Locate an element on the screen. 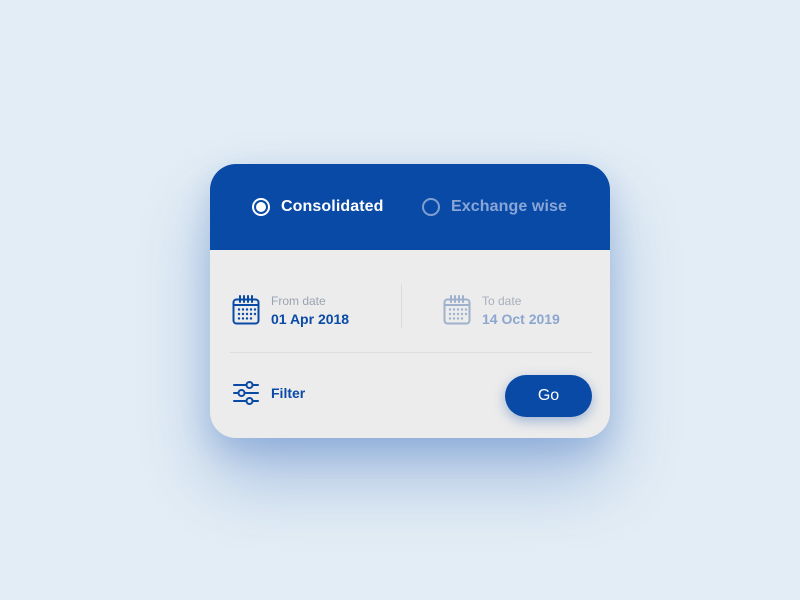 The image size is (800, 600). to-date-caption: To date is located at coordinates (502, 300).